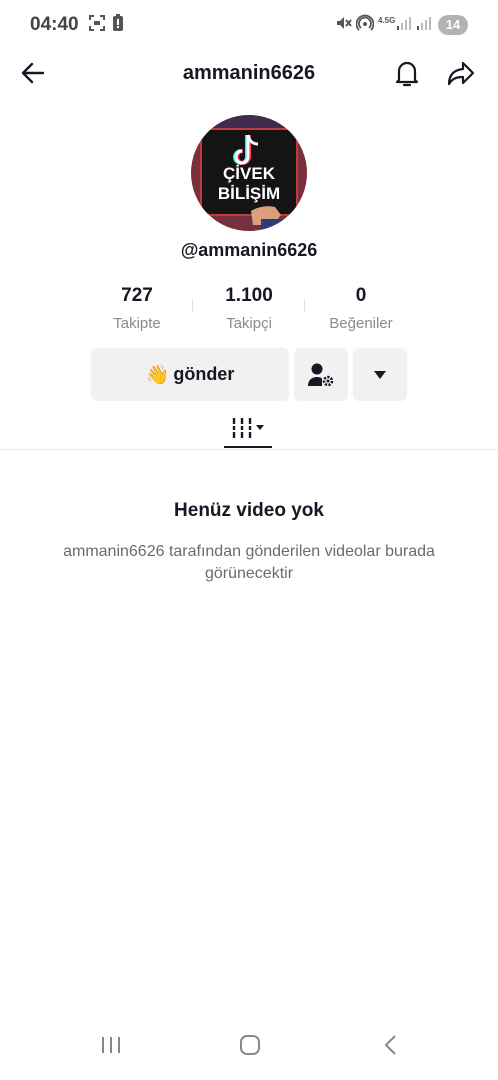 This screenshot has height=1080, width=498. I want to click on tab-videos, so click(248, 428).